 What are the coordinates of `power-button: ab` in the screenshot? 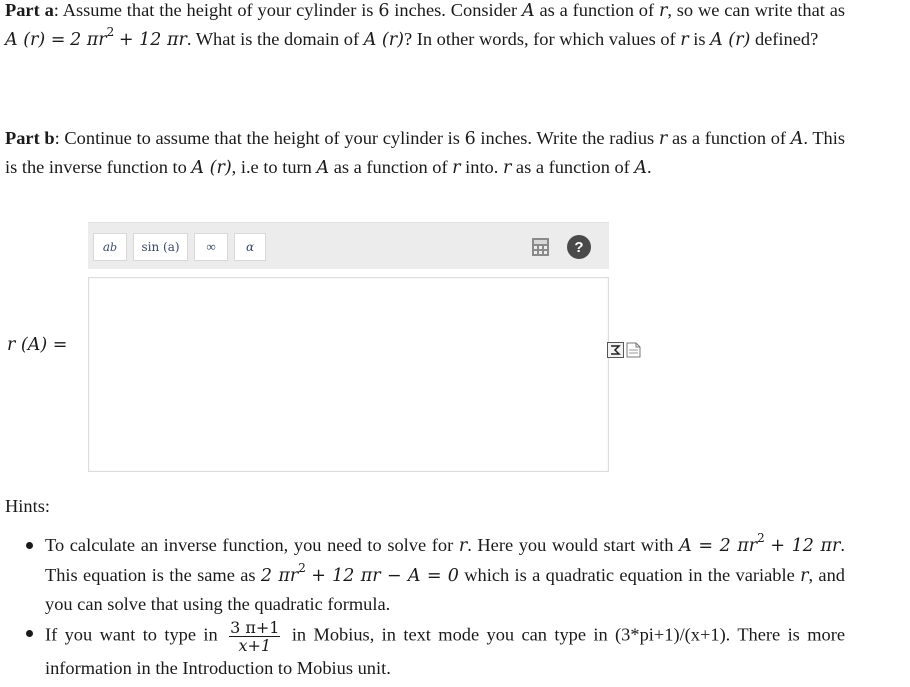 It's located at (110, 247).